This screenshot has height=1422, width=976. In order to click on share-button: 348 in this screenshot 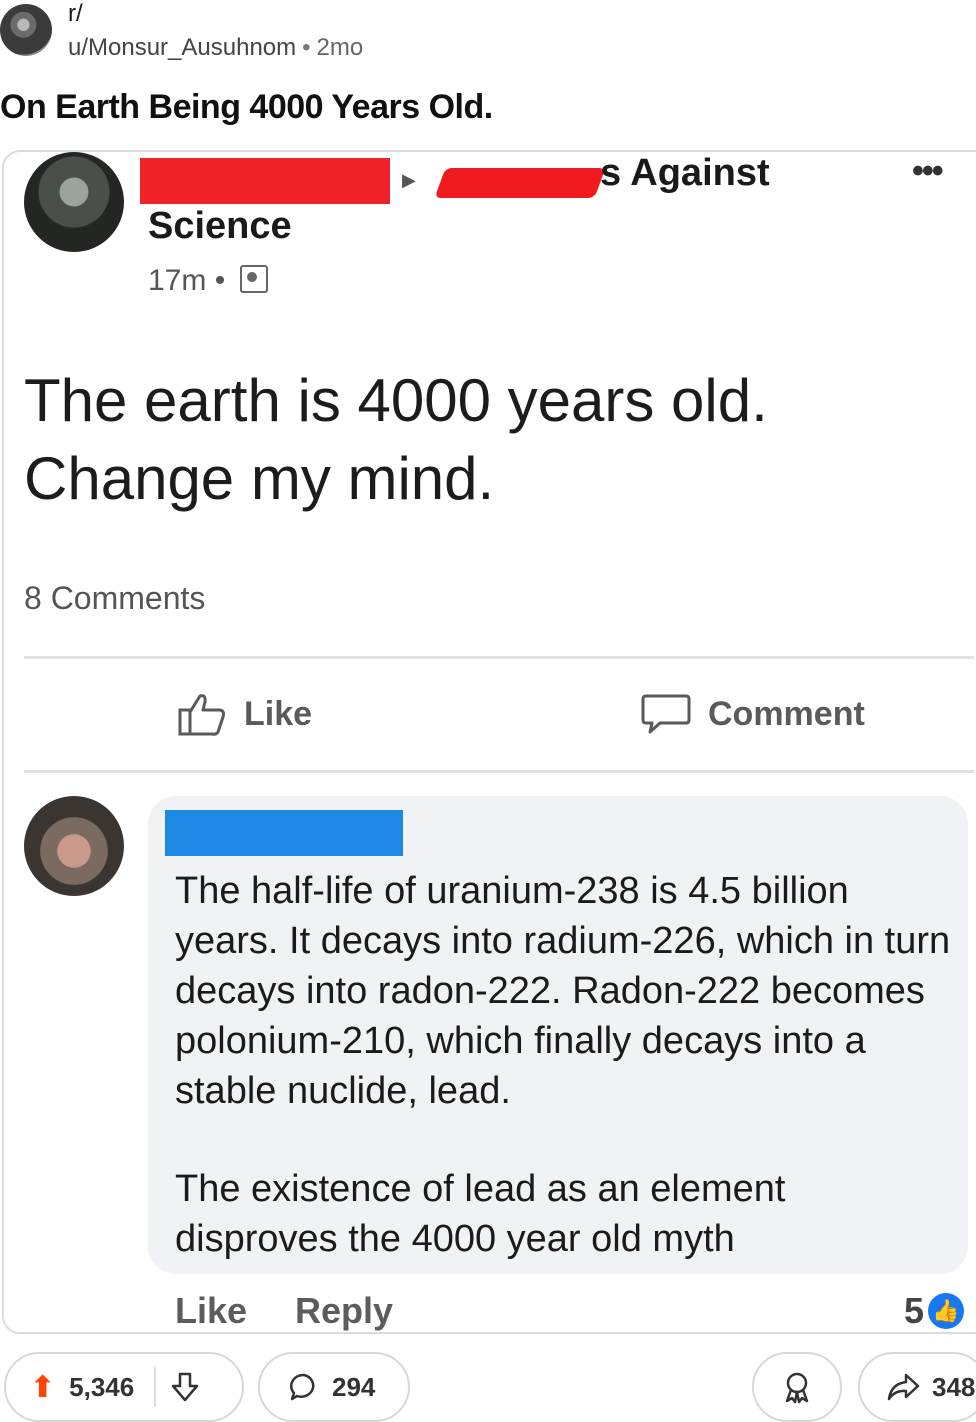, I will do `click(917, 1387)`.